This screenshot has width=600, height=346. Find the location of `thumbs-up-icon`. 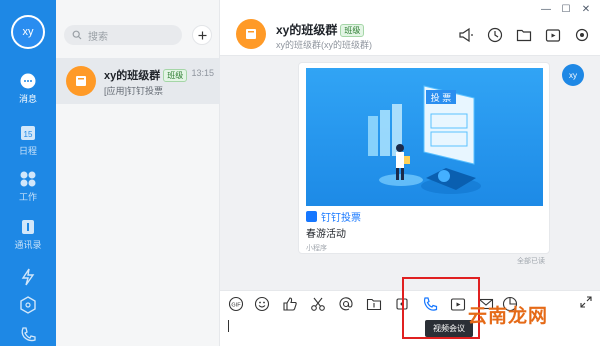

thumbs-up-icon is located at coordinates (290, 304).